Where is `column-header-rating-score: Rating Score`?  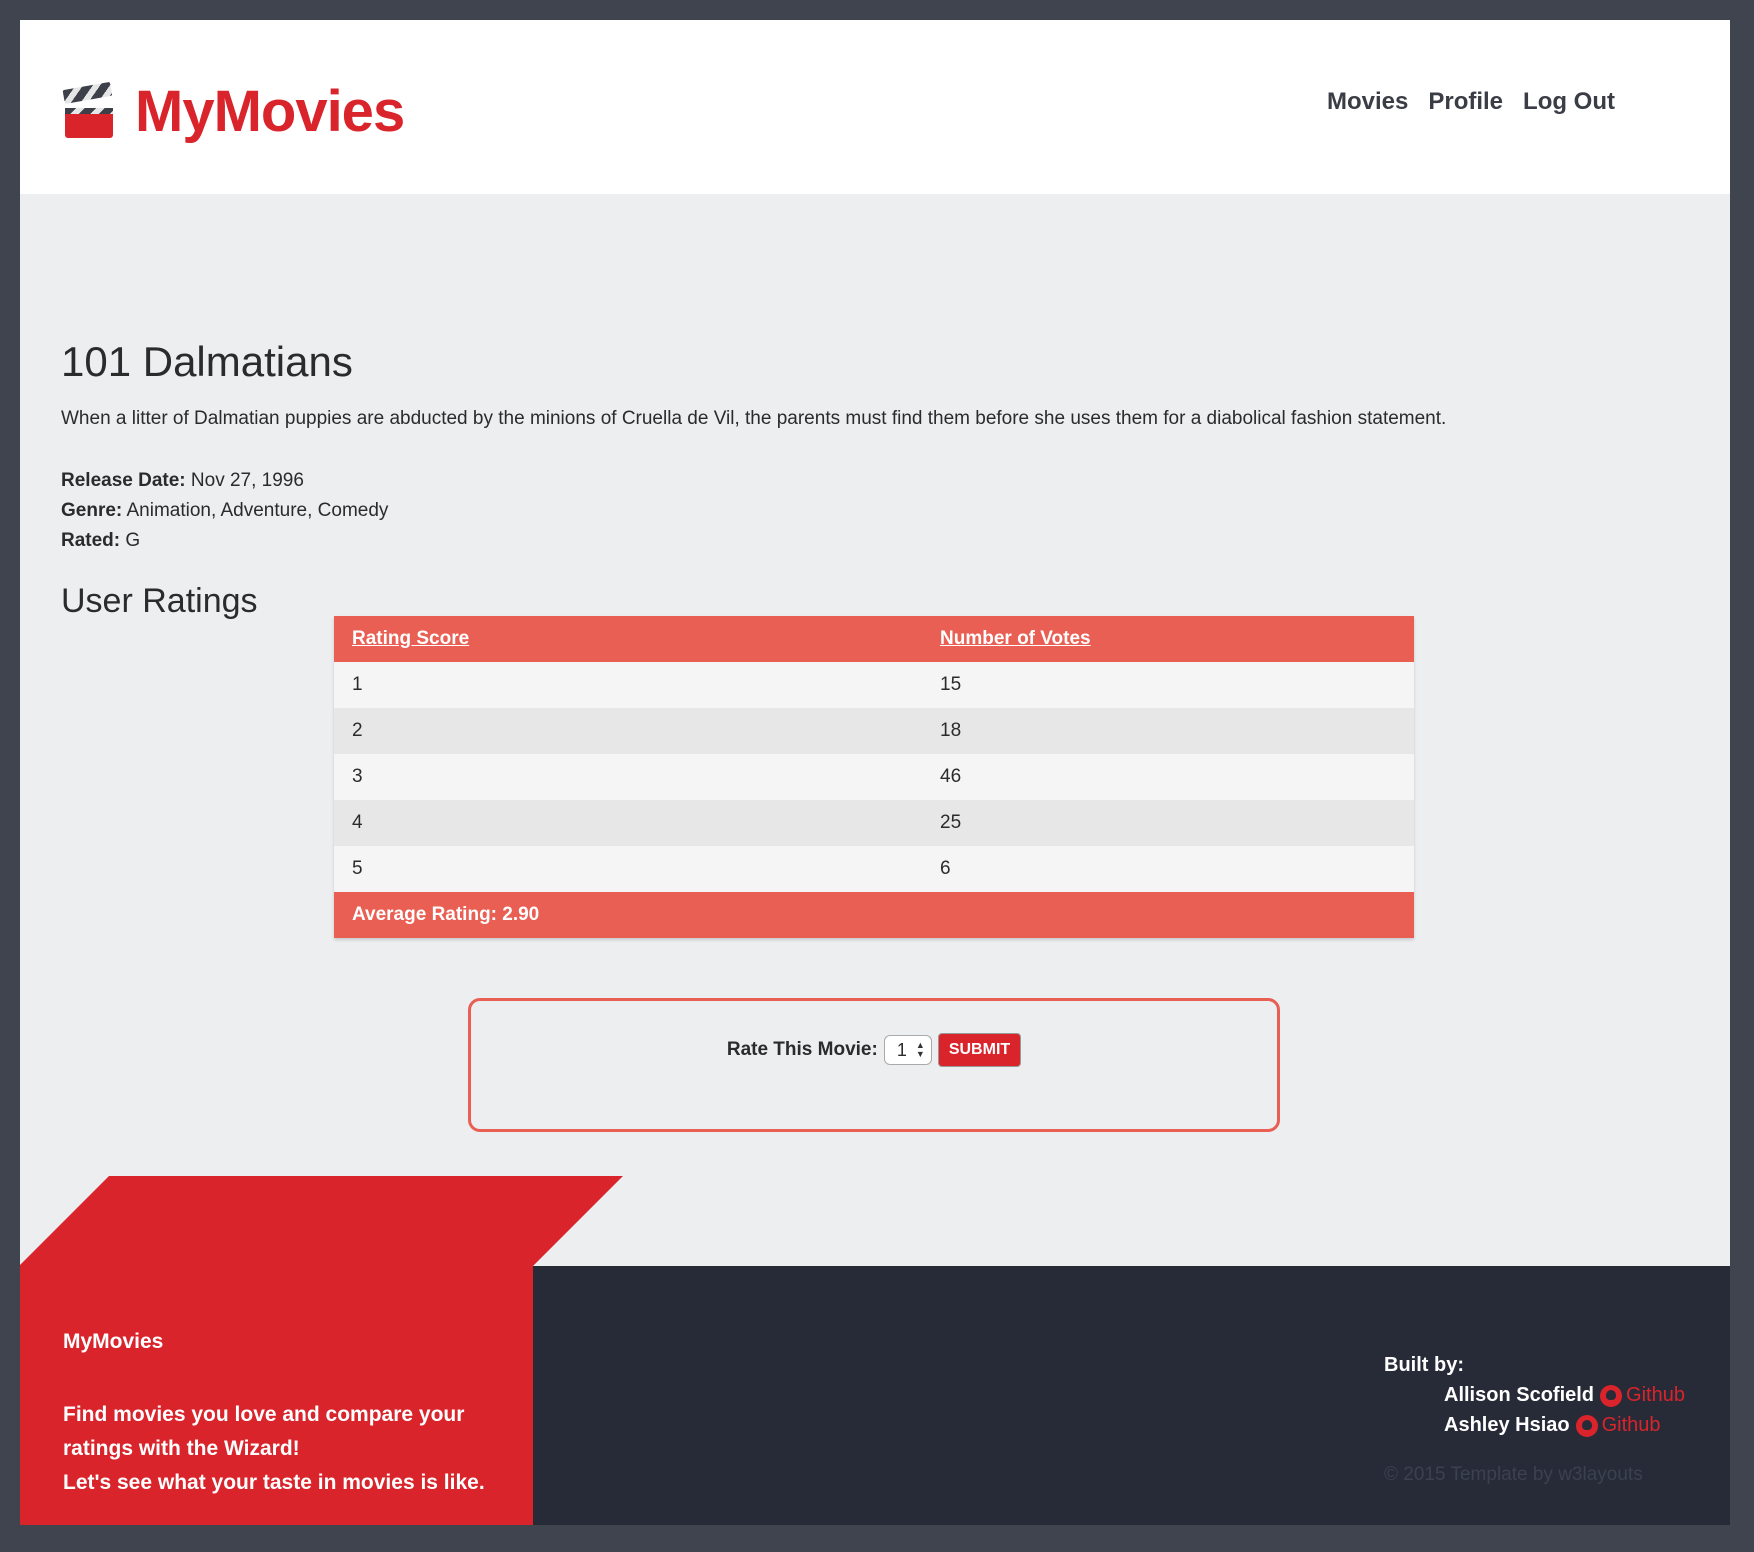
column-header-rating-score: Rating Score is located at coordinates (628, 639).